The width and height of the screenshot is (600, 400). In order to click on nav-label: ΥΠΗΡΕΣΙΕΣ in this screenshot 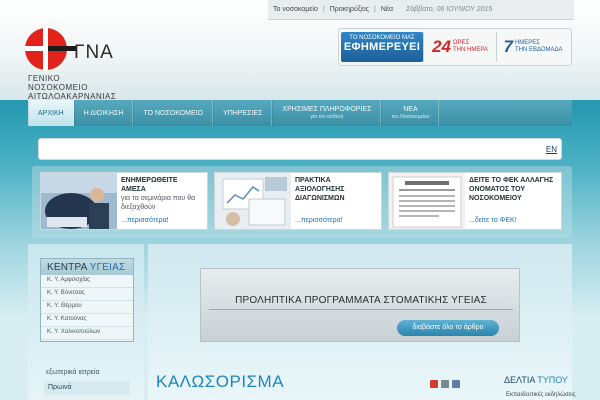, I will do `click(243, 113)`.